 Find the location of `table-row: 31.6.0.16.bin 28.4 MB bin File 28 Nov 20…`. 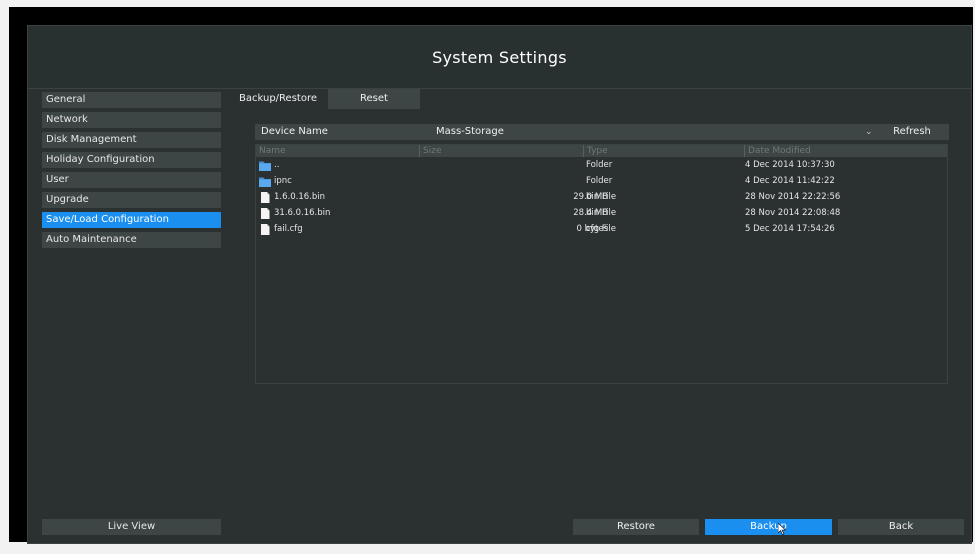

table-row: 31.6.0.16.bin 28.4 MB bin File 28 Nov 20… is located at coordinates (601, 213).